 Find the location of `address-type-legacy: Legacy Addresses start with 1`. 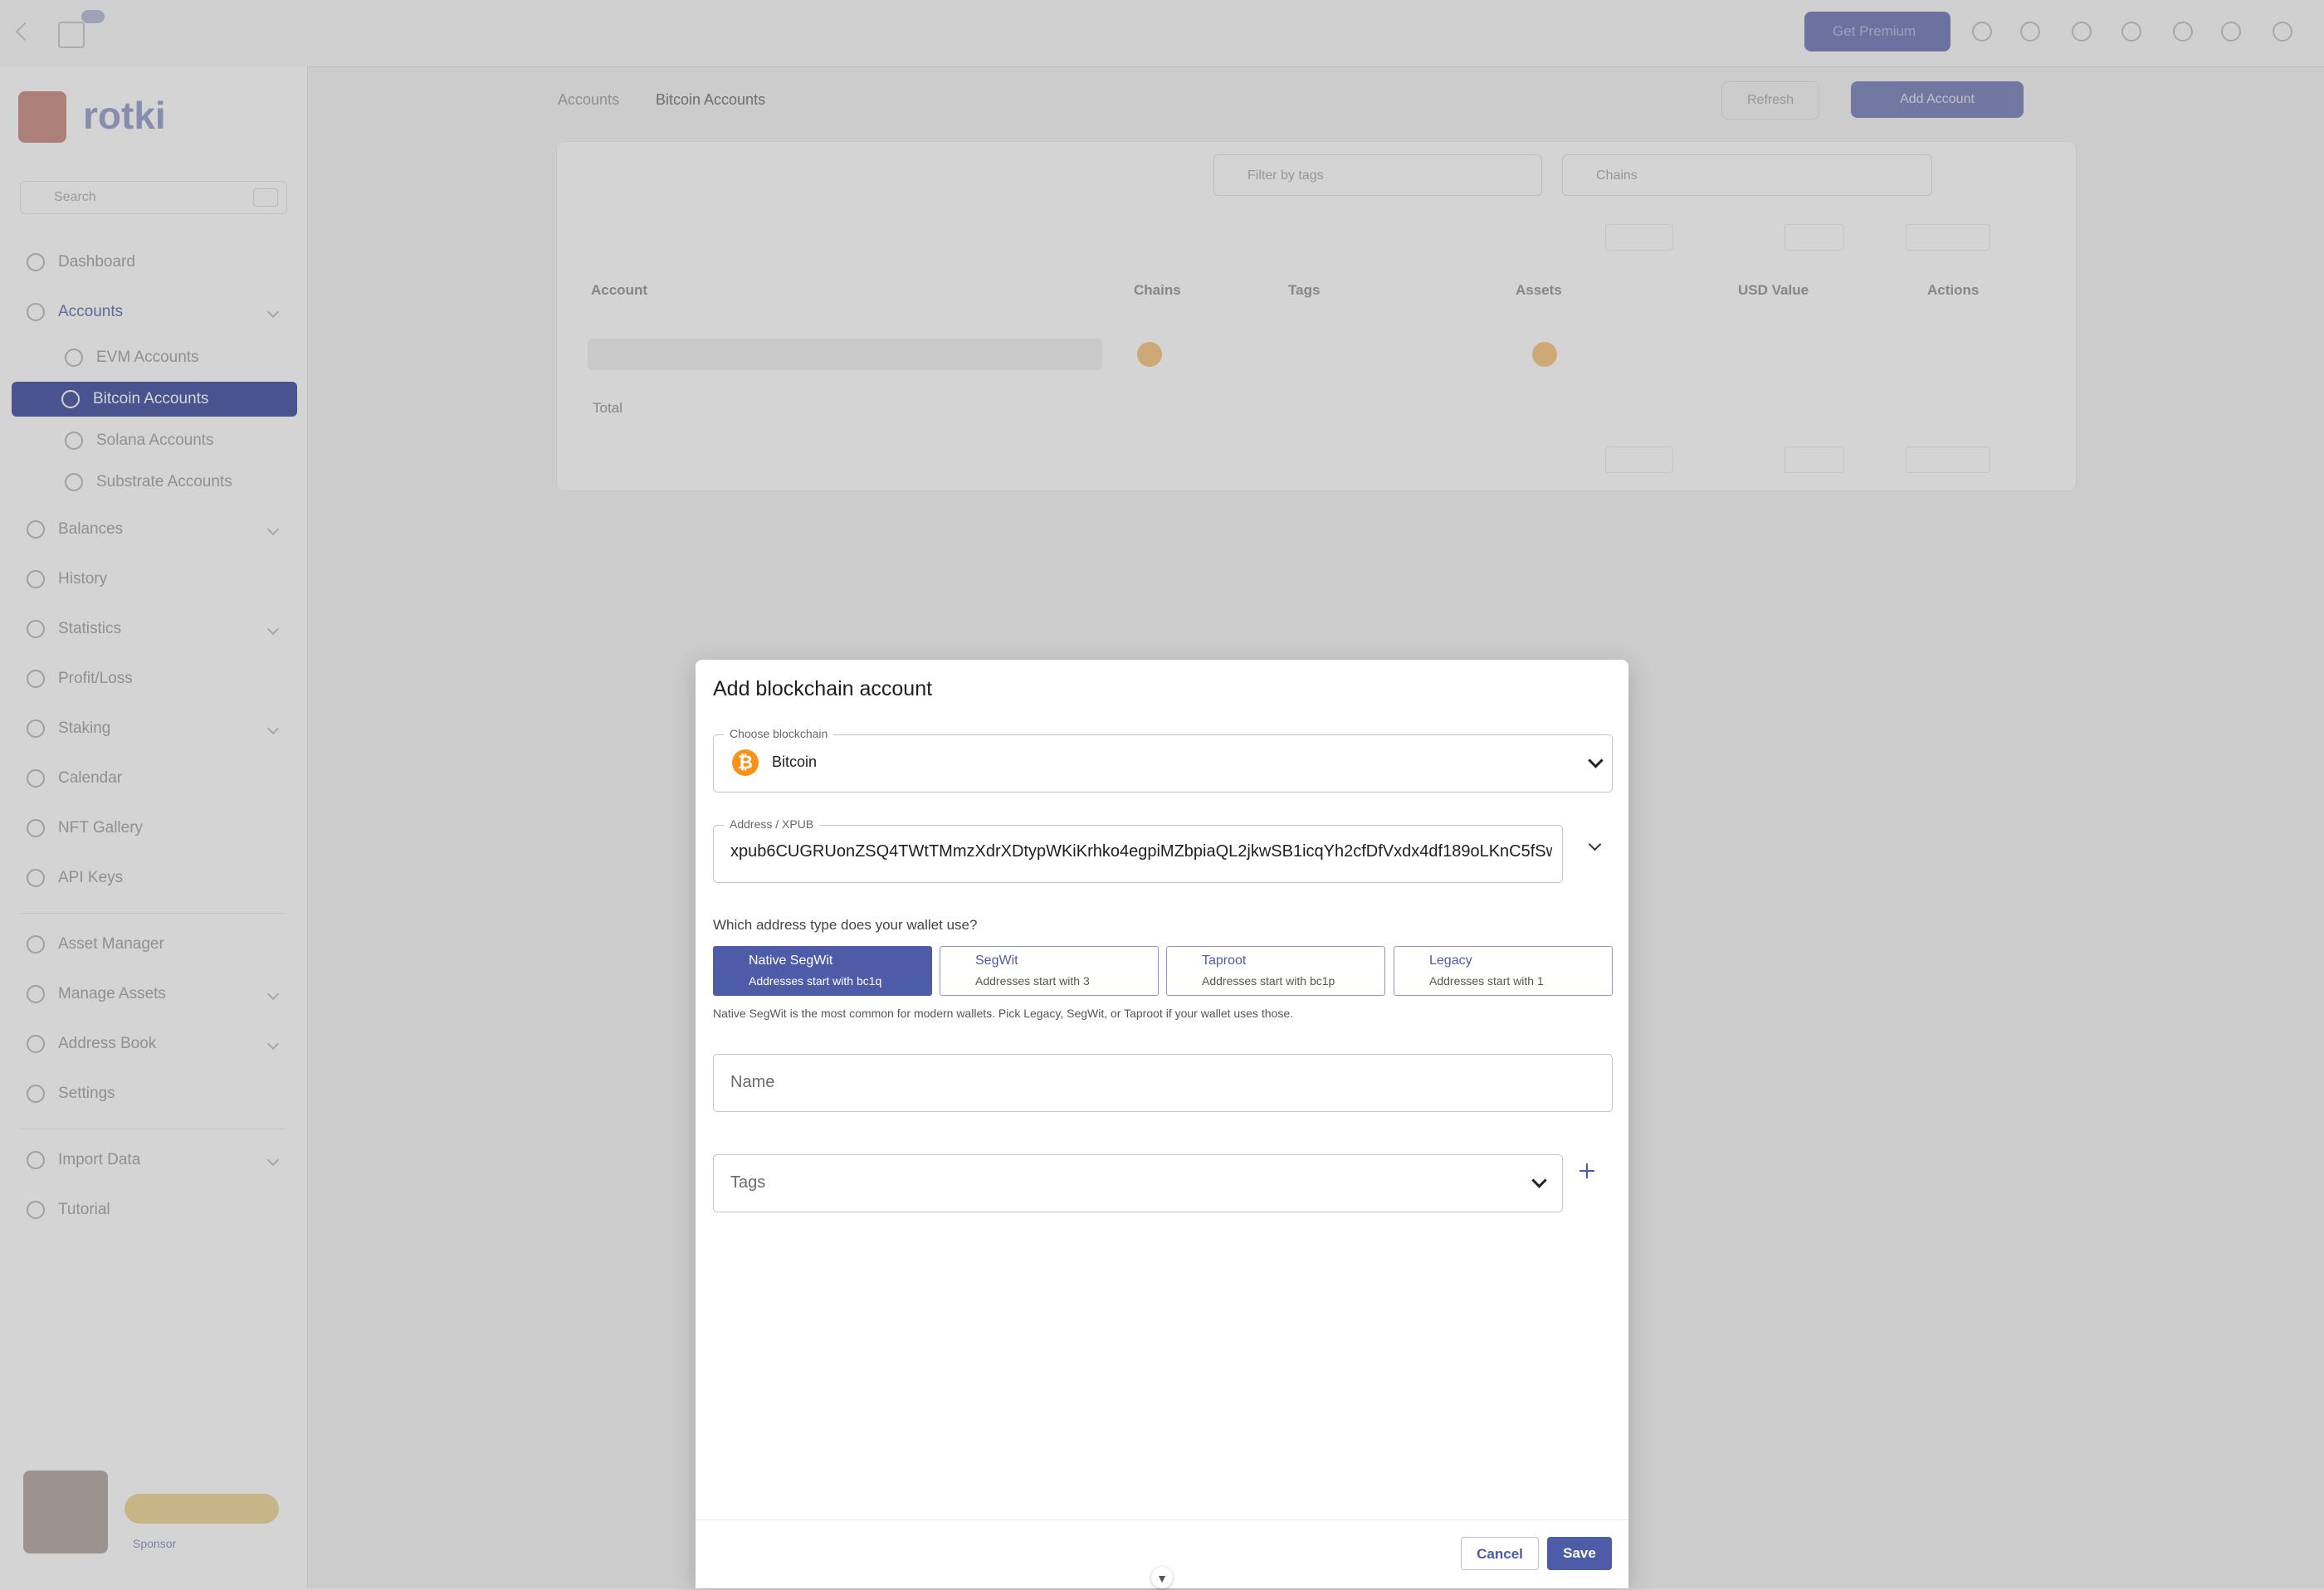

address-type-legacy: Legacy Addresses start with 1 is located at coordinates (1503, 971).